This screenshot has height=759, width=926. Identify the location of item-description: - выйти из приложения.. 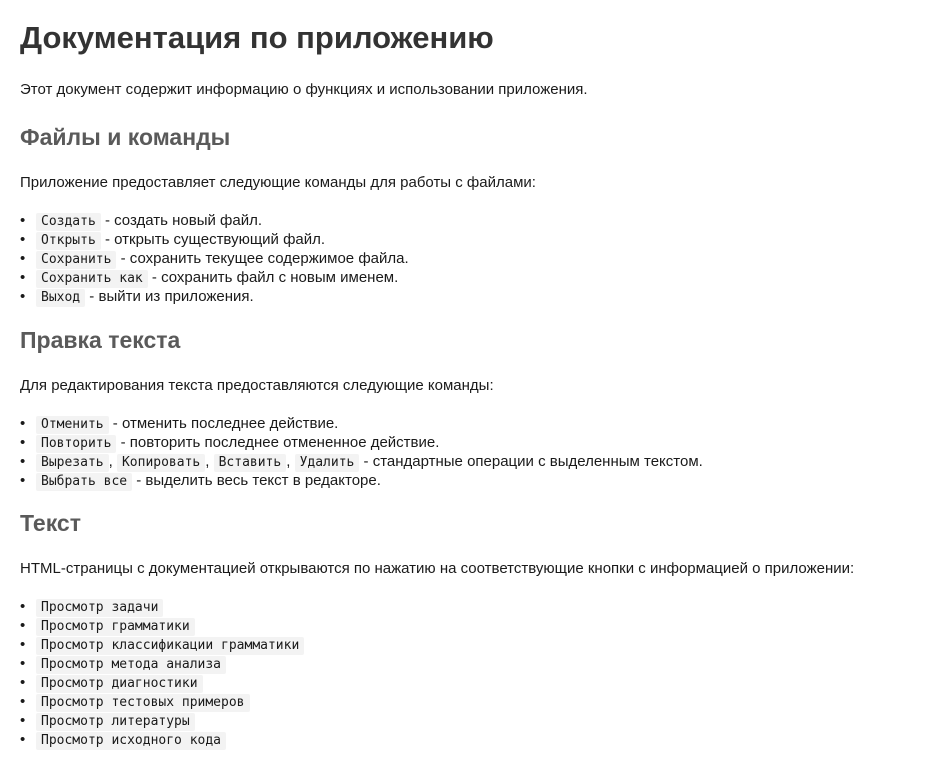
(169, 296).